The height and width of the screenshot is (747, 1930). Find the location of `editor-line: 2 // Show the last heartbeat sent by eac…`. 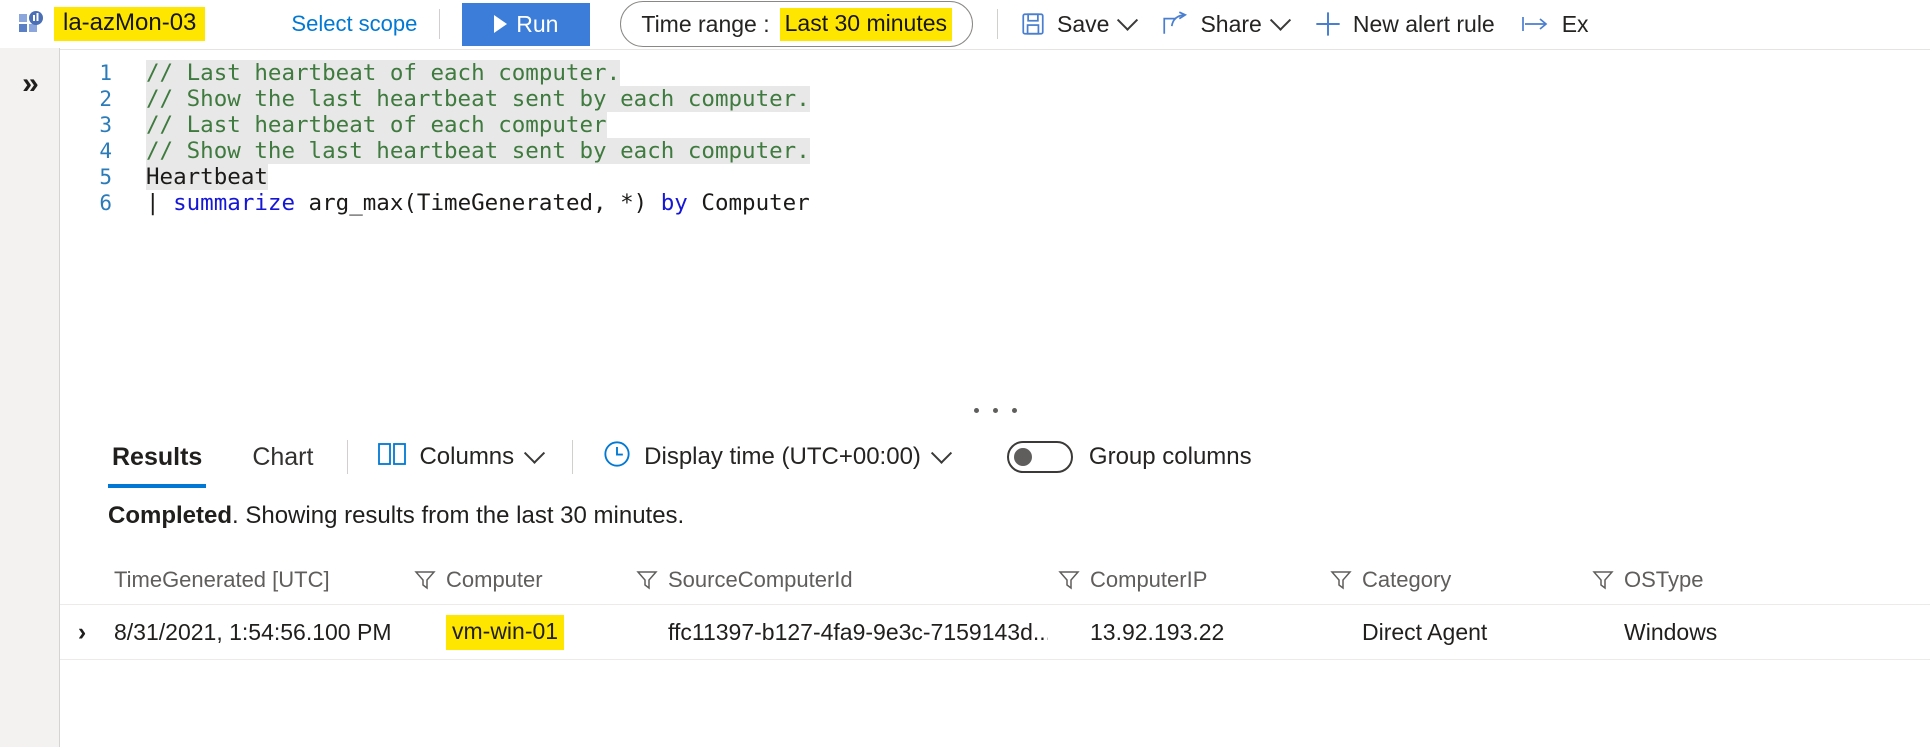

editor-line: 2 // Show the last heartbeat sent by eac… is located at coordinates (995, 99).